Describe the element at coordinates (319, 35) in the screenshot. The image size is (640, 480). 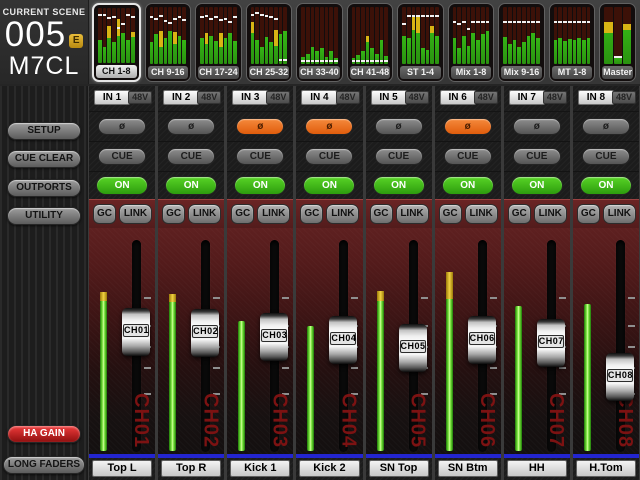
I see `tab-meter-thumbnail` at that location.